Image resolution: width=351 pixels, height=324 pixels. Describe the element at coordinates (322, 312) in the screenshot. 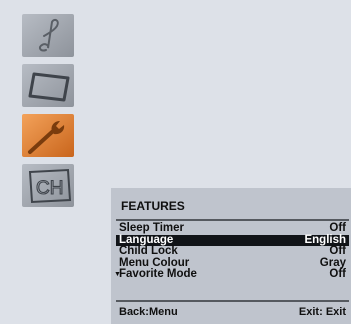

I see `exit-hint: Exit` at that location.